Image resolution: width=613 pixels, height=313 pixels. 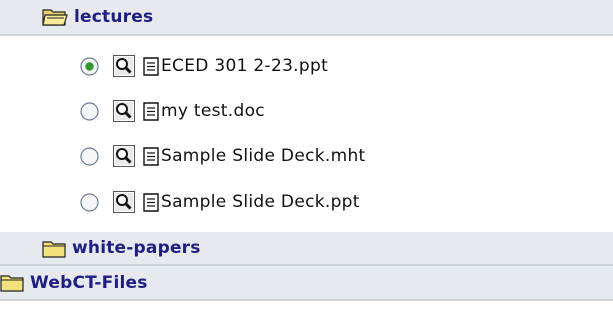 What do you see at coordinates (136, 248) in the screenshot?
I see `folder-label: white-papers` at bounding box center [136, 248].